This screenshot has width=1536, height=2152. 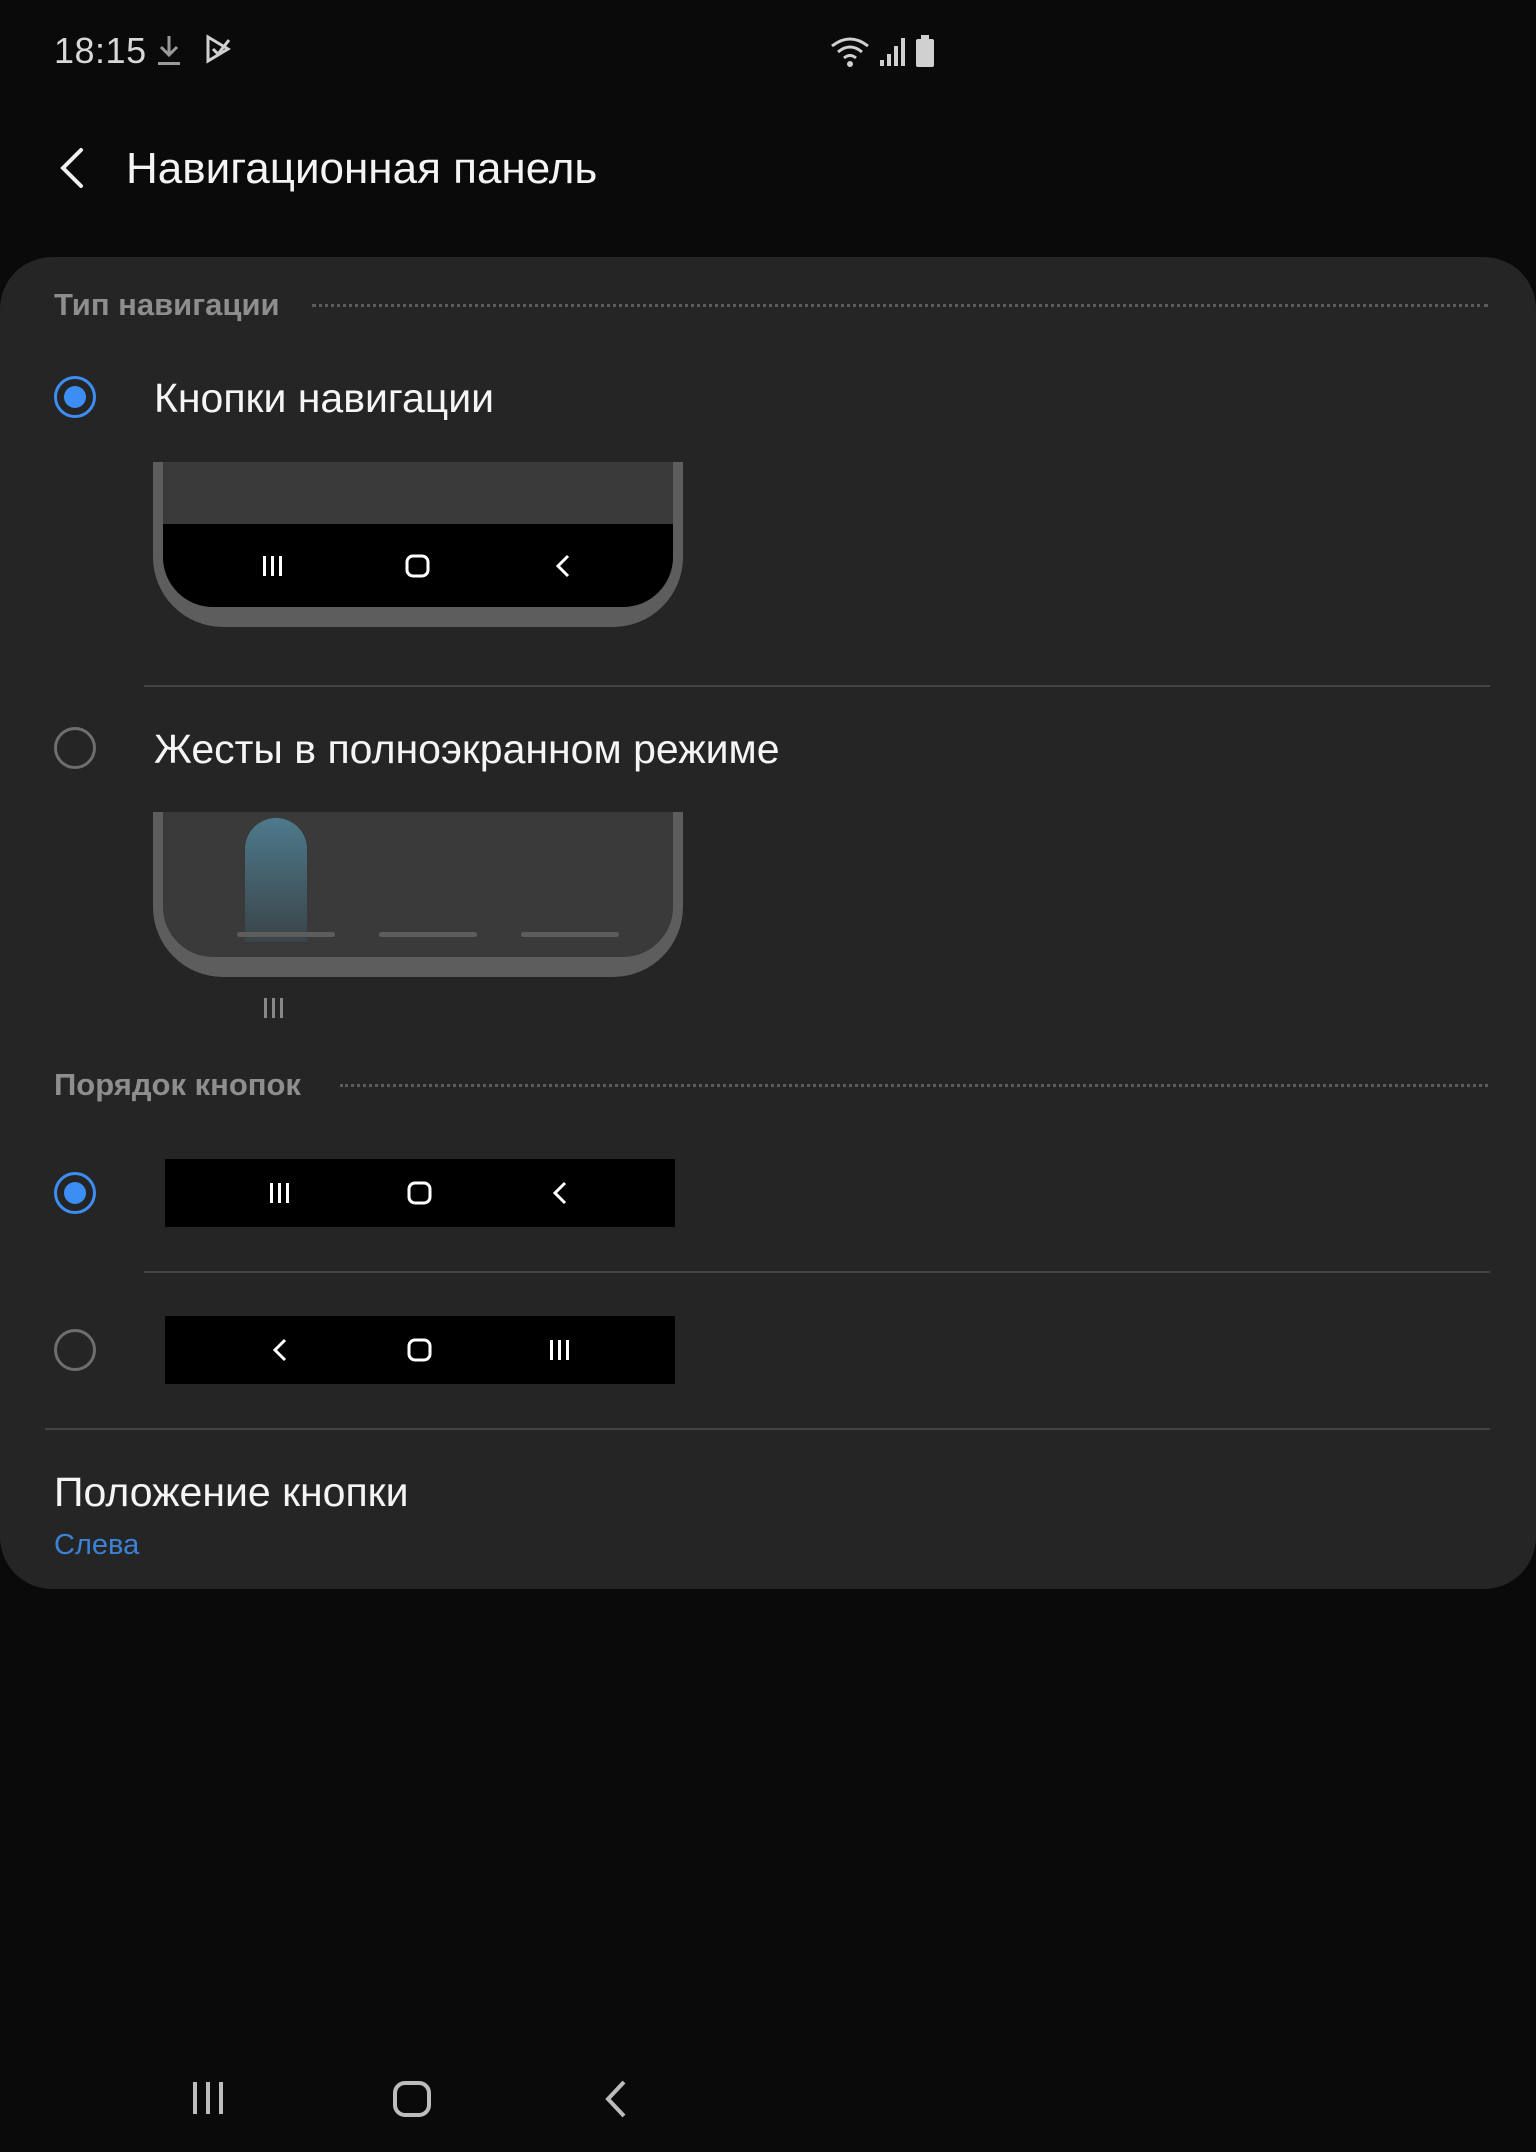 What do you see at coordinates (362, 168) in the screenshot?
I see `page-title: Навигационная панель` at bounding box center [362, 168].